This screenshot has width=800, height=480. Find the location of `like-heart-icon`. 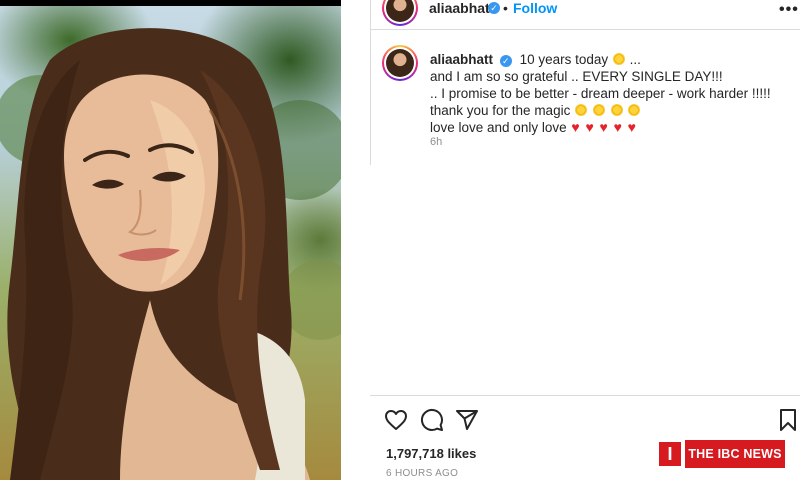

like-heart-icon is located at coordinates (396, 420).